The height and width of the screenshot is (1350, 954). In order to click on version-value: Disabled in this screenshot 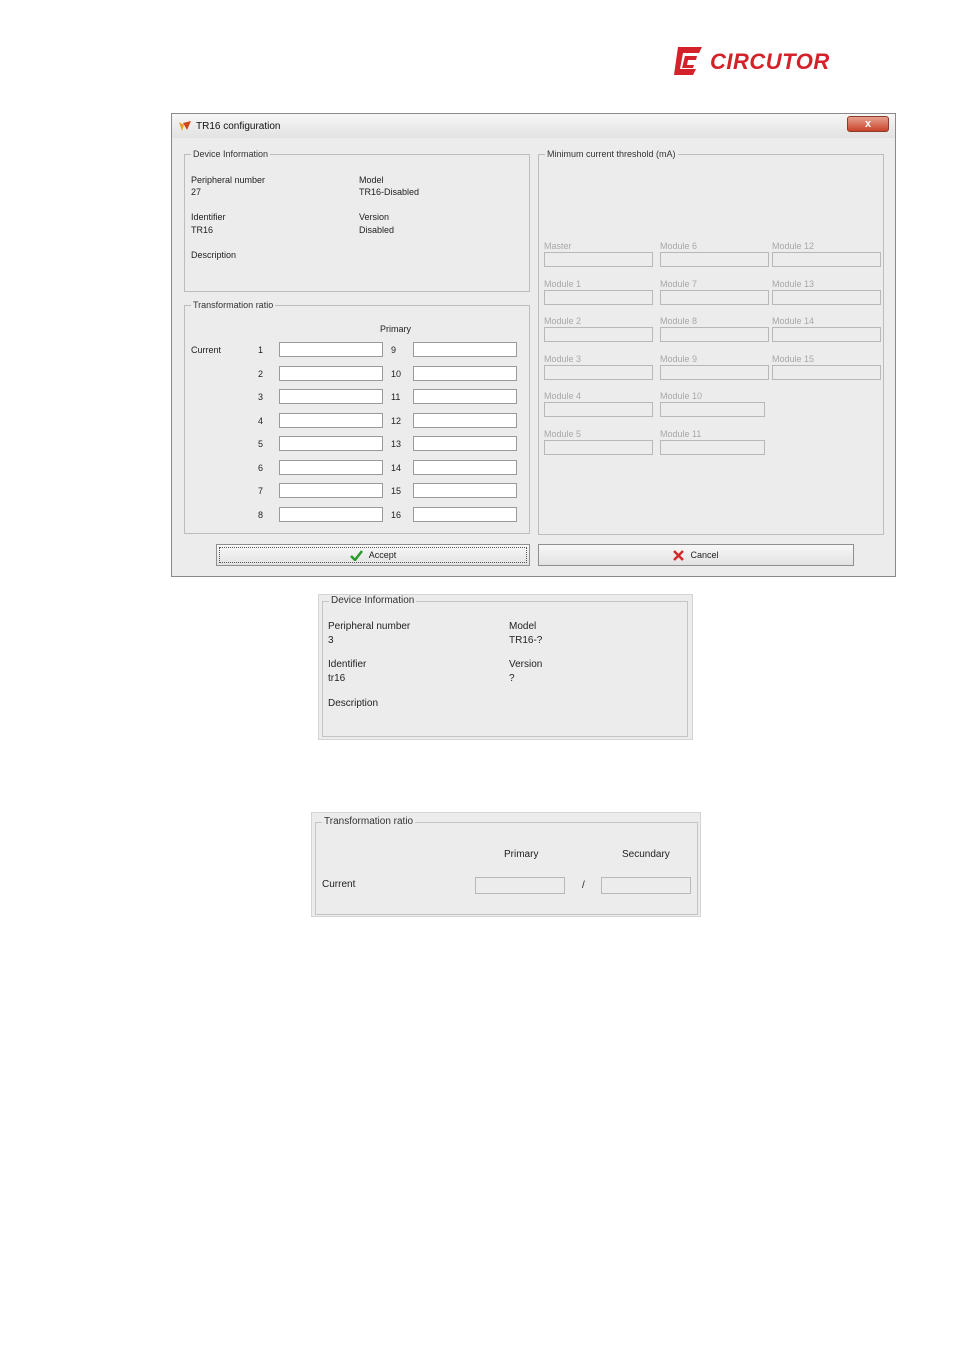, I will do `click(377, 230)`.